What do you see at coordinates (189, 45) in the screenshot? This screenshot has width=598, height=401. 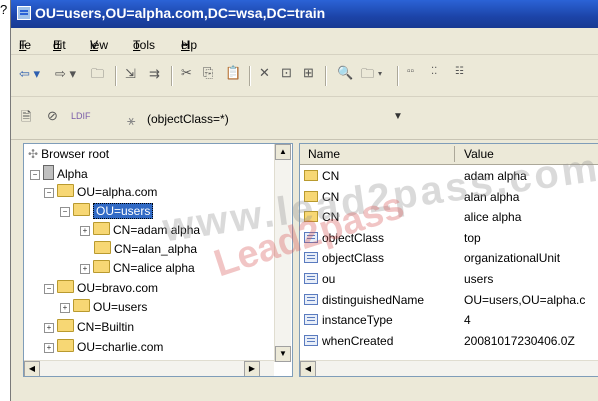 I see `menu-help-rest: elp` at bounding box center [189, 45].